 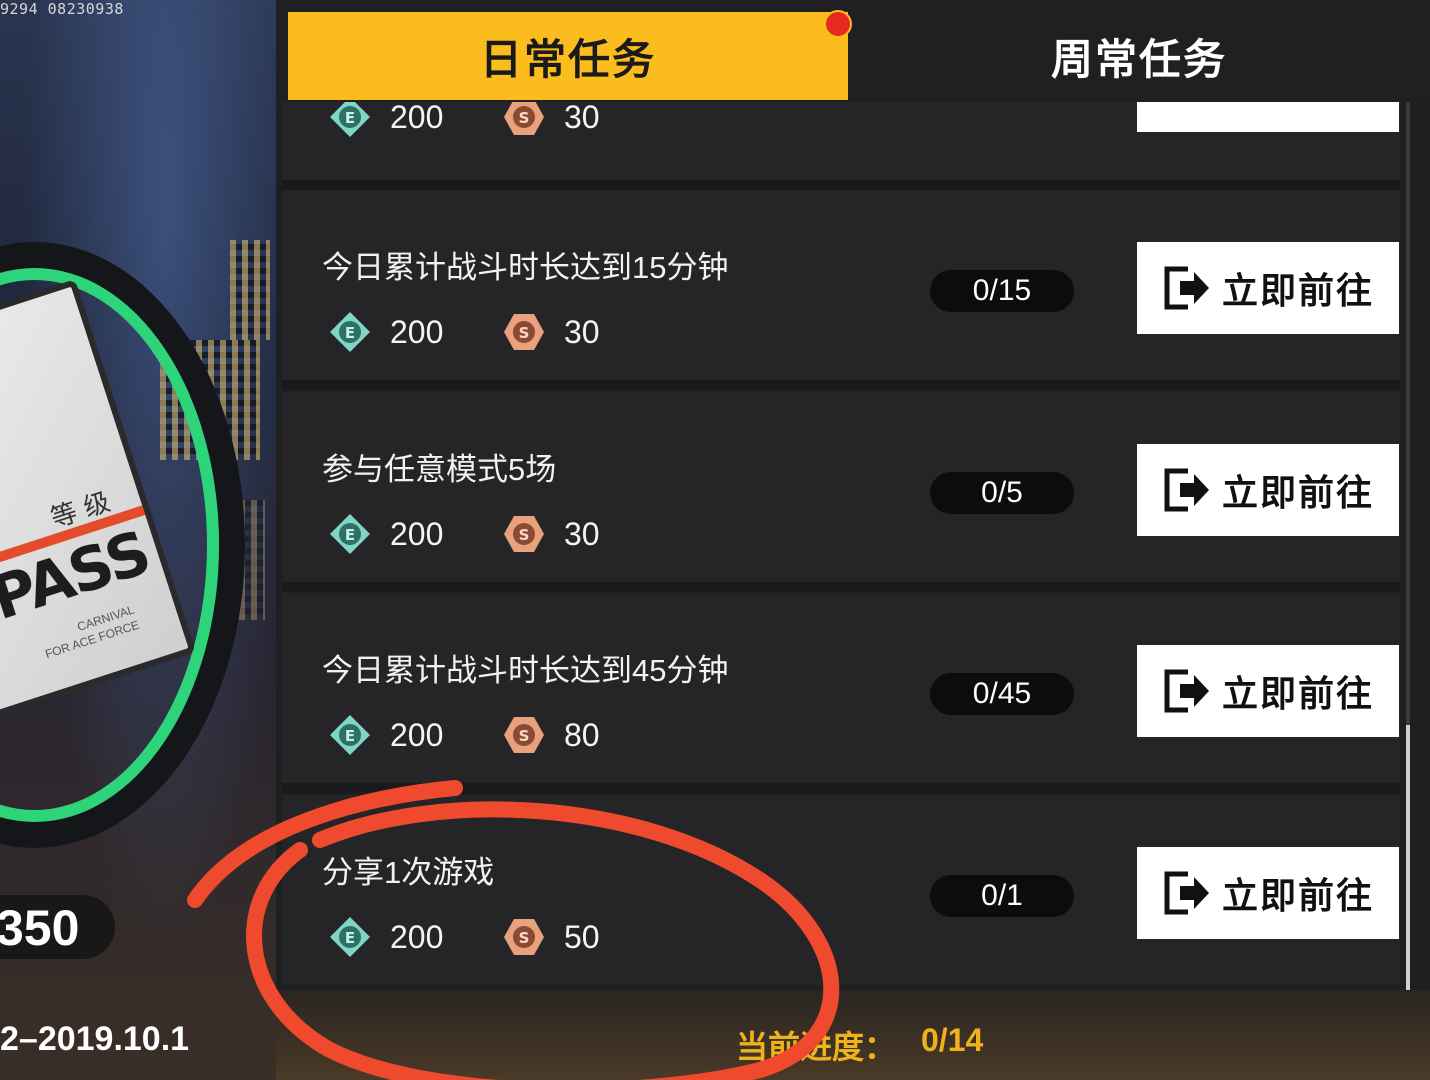 What do you see at coordinates (62, 9) in the screenshot?
I see `build-code: 9294 08230938` at bounding box center [62, 9].